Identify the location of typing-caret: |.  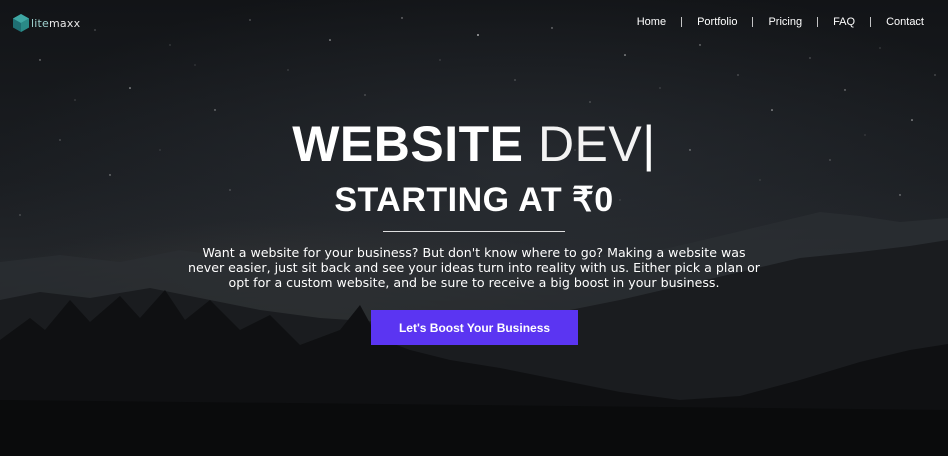
(649, 144).